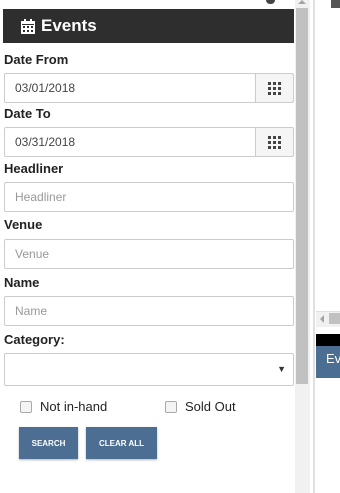 Image resolution: width=340 pixels, height=493 pixels. What do you see at coordinates (22, 282) in the screenshot?
I see `name-label: Name` at bounding box center [22, 282].